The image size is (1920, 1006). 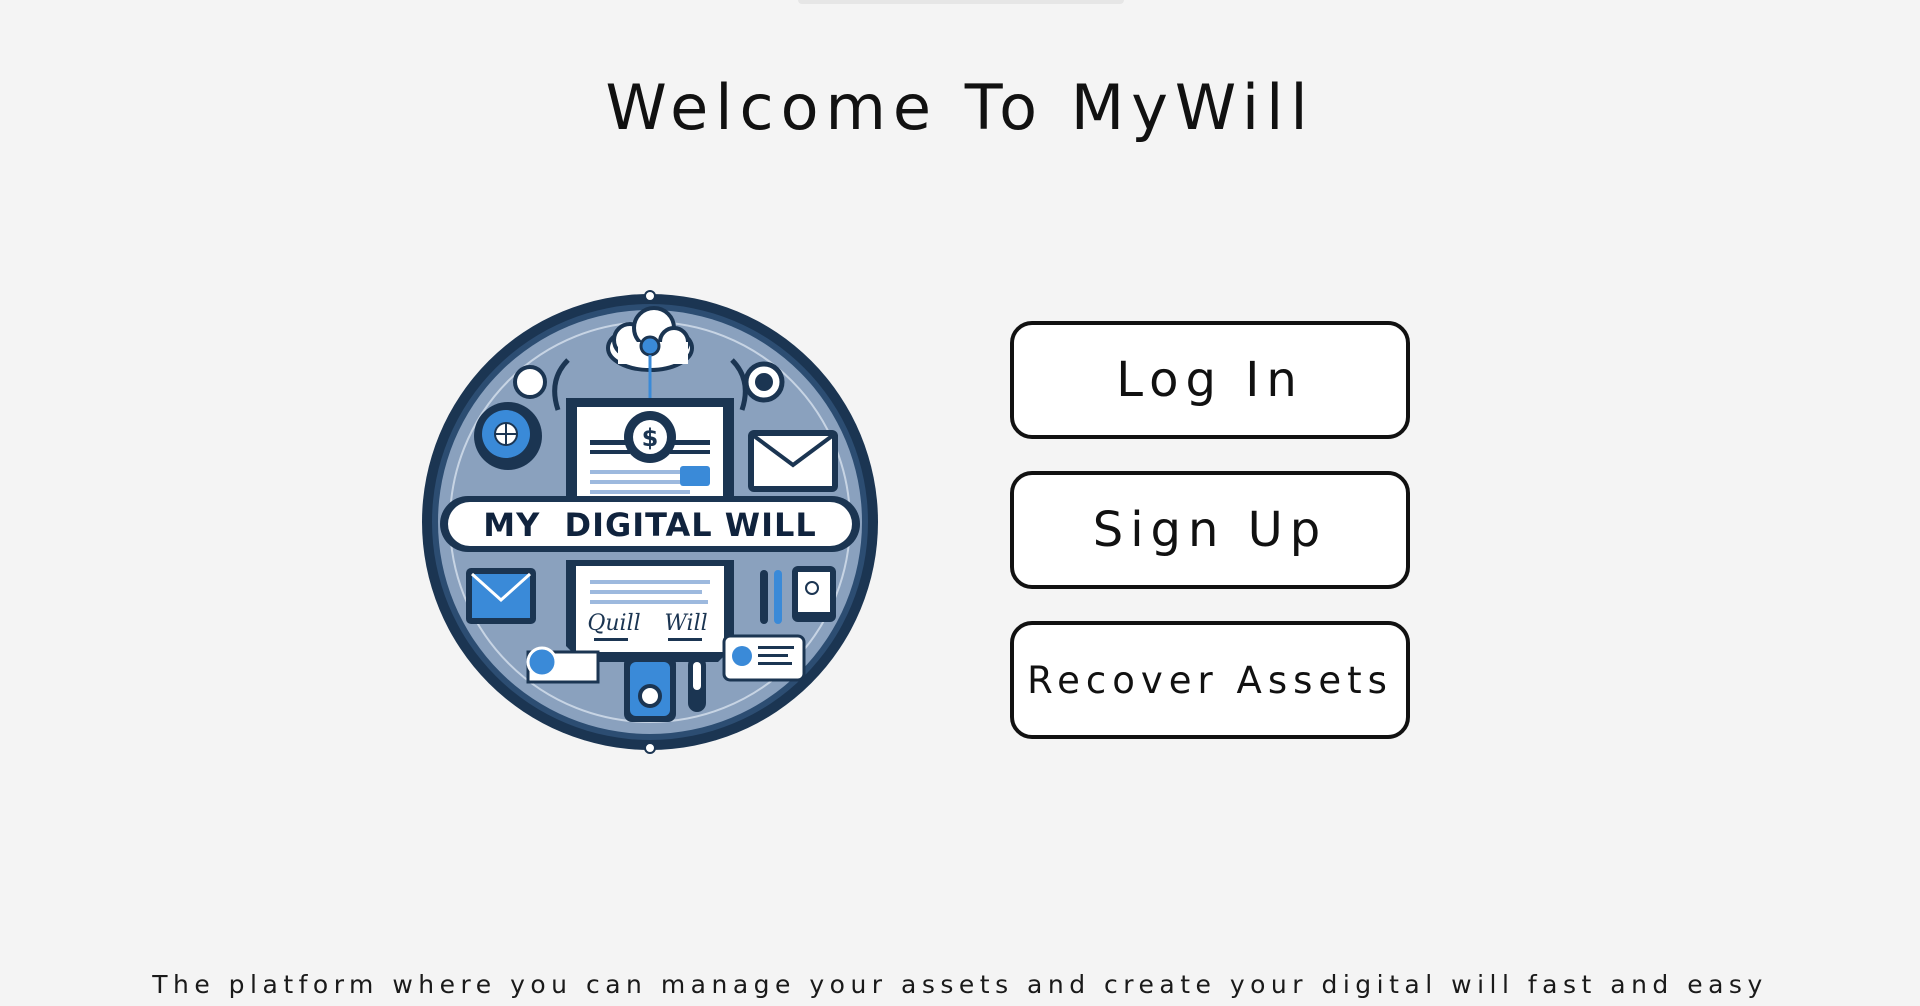 I want to click on svg-text: Will, so click(x=685, y=623).